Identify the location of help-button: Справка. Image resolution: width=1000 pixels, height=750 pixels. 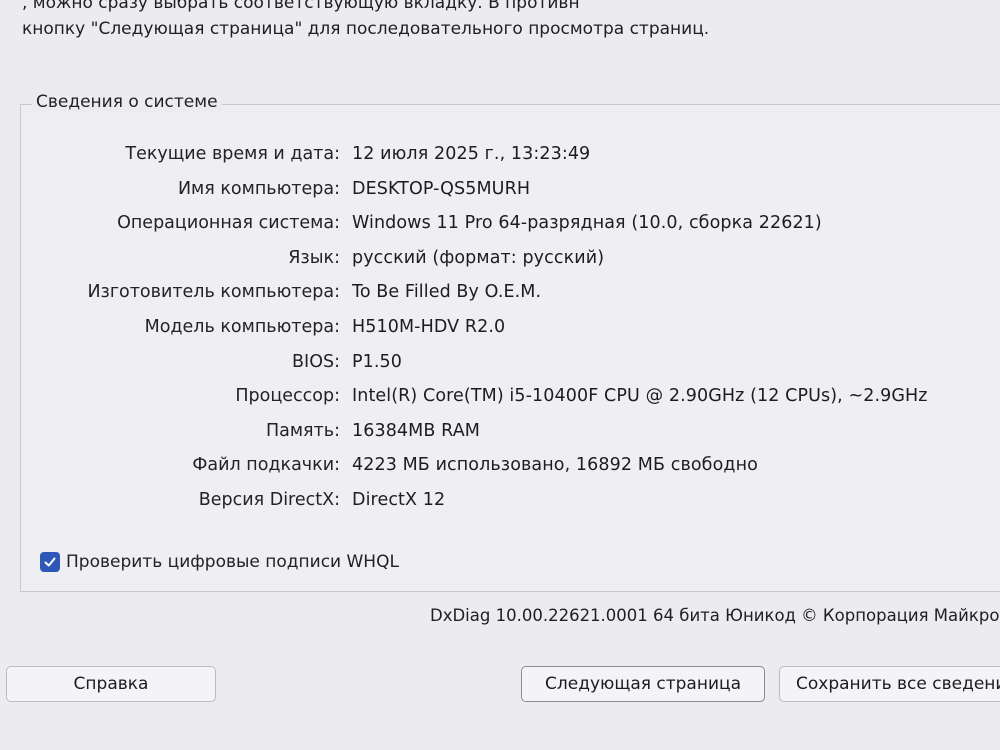
(111, 684).